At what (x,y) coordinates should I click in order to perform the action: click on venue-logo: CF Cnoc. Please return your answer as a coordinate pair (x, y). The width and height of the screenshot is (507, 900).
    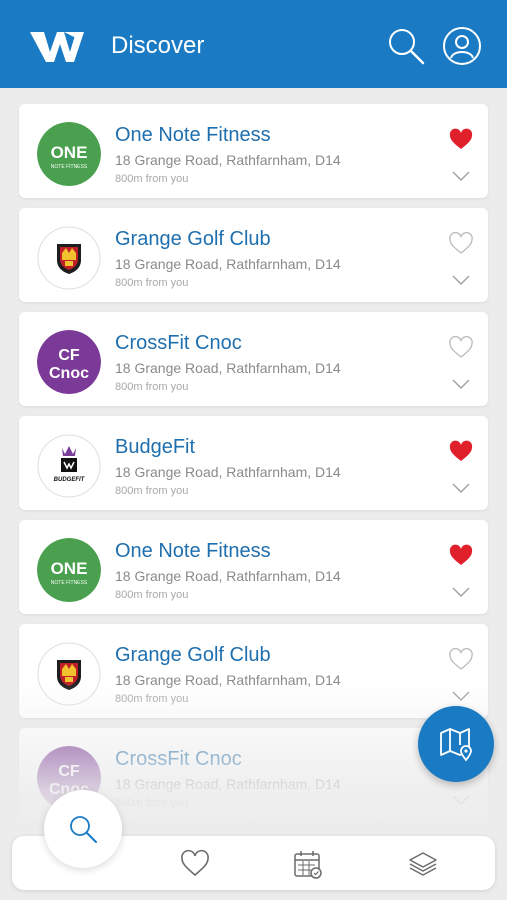
    Looking at the image, I should click on (69, 362).